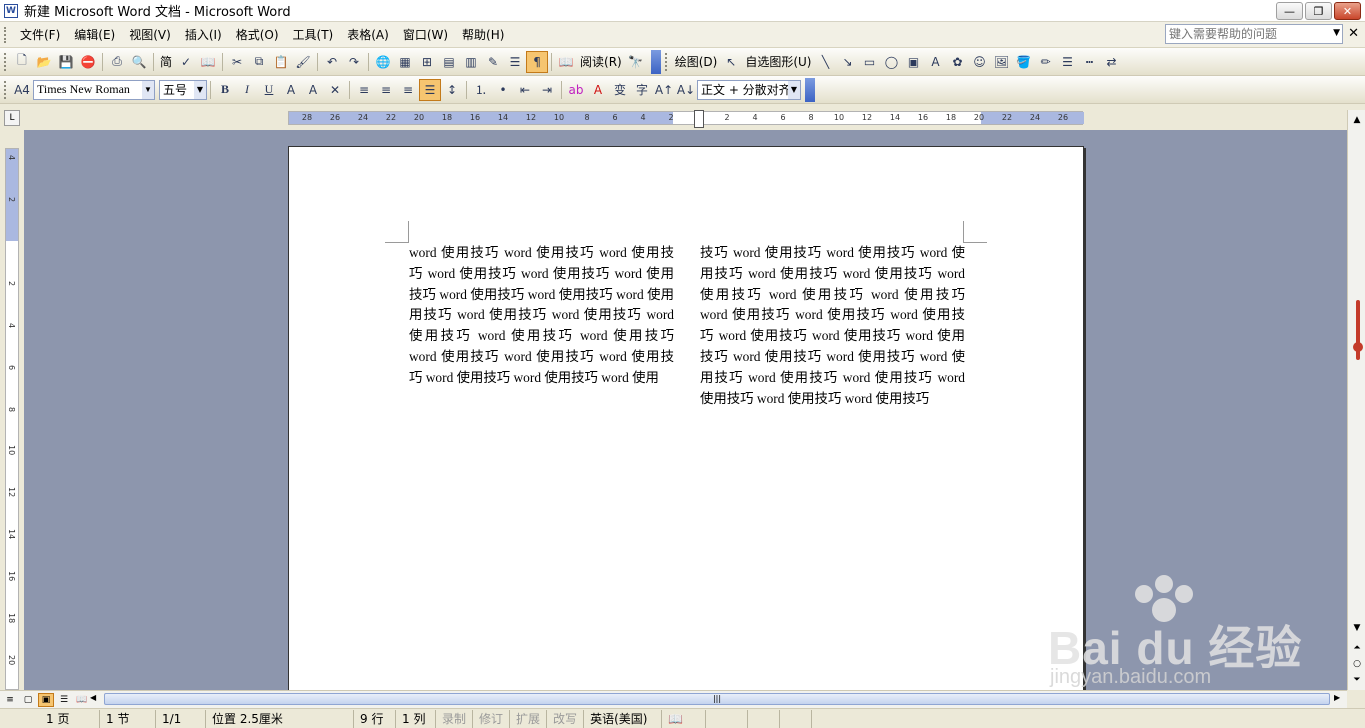  I want to click on menu-table: 表格(A), so click(368, 35).